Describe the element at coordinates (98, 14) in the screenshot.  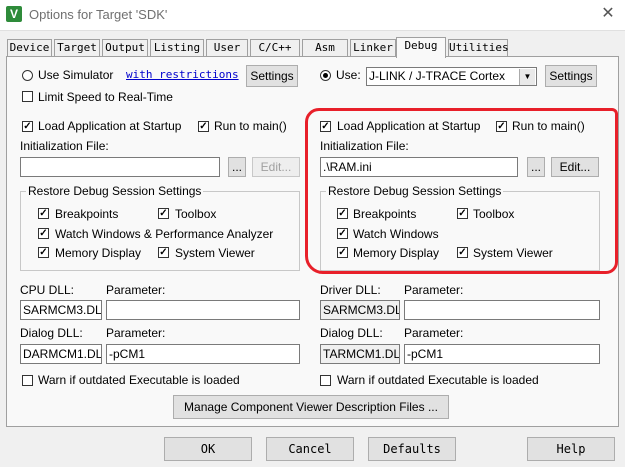
I see `window-title: Options for Target 'SDK'` at that location.